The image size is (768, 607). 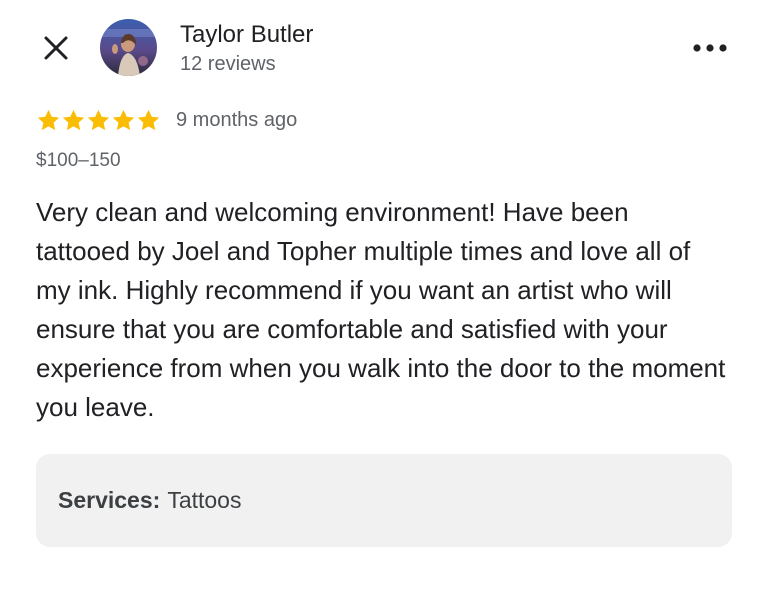 I want to click on star-rating, so click(x=98, y=120).